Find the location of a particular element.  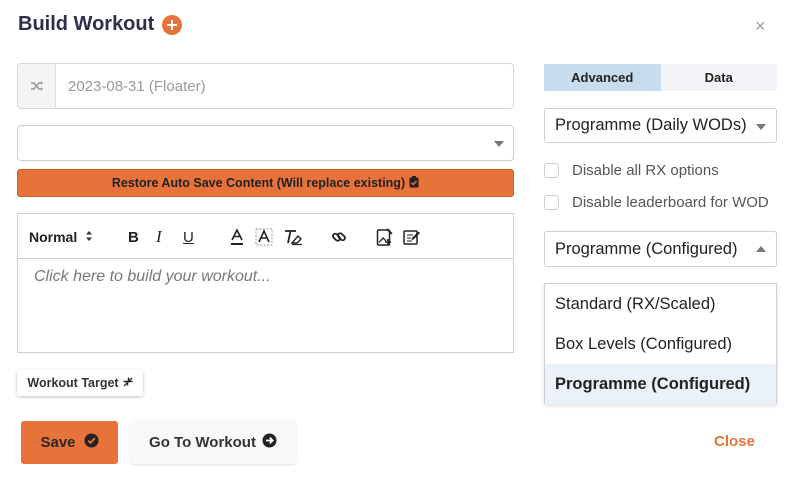

updown-arrow-icon is located at coordinates (89, 237).